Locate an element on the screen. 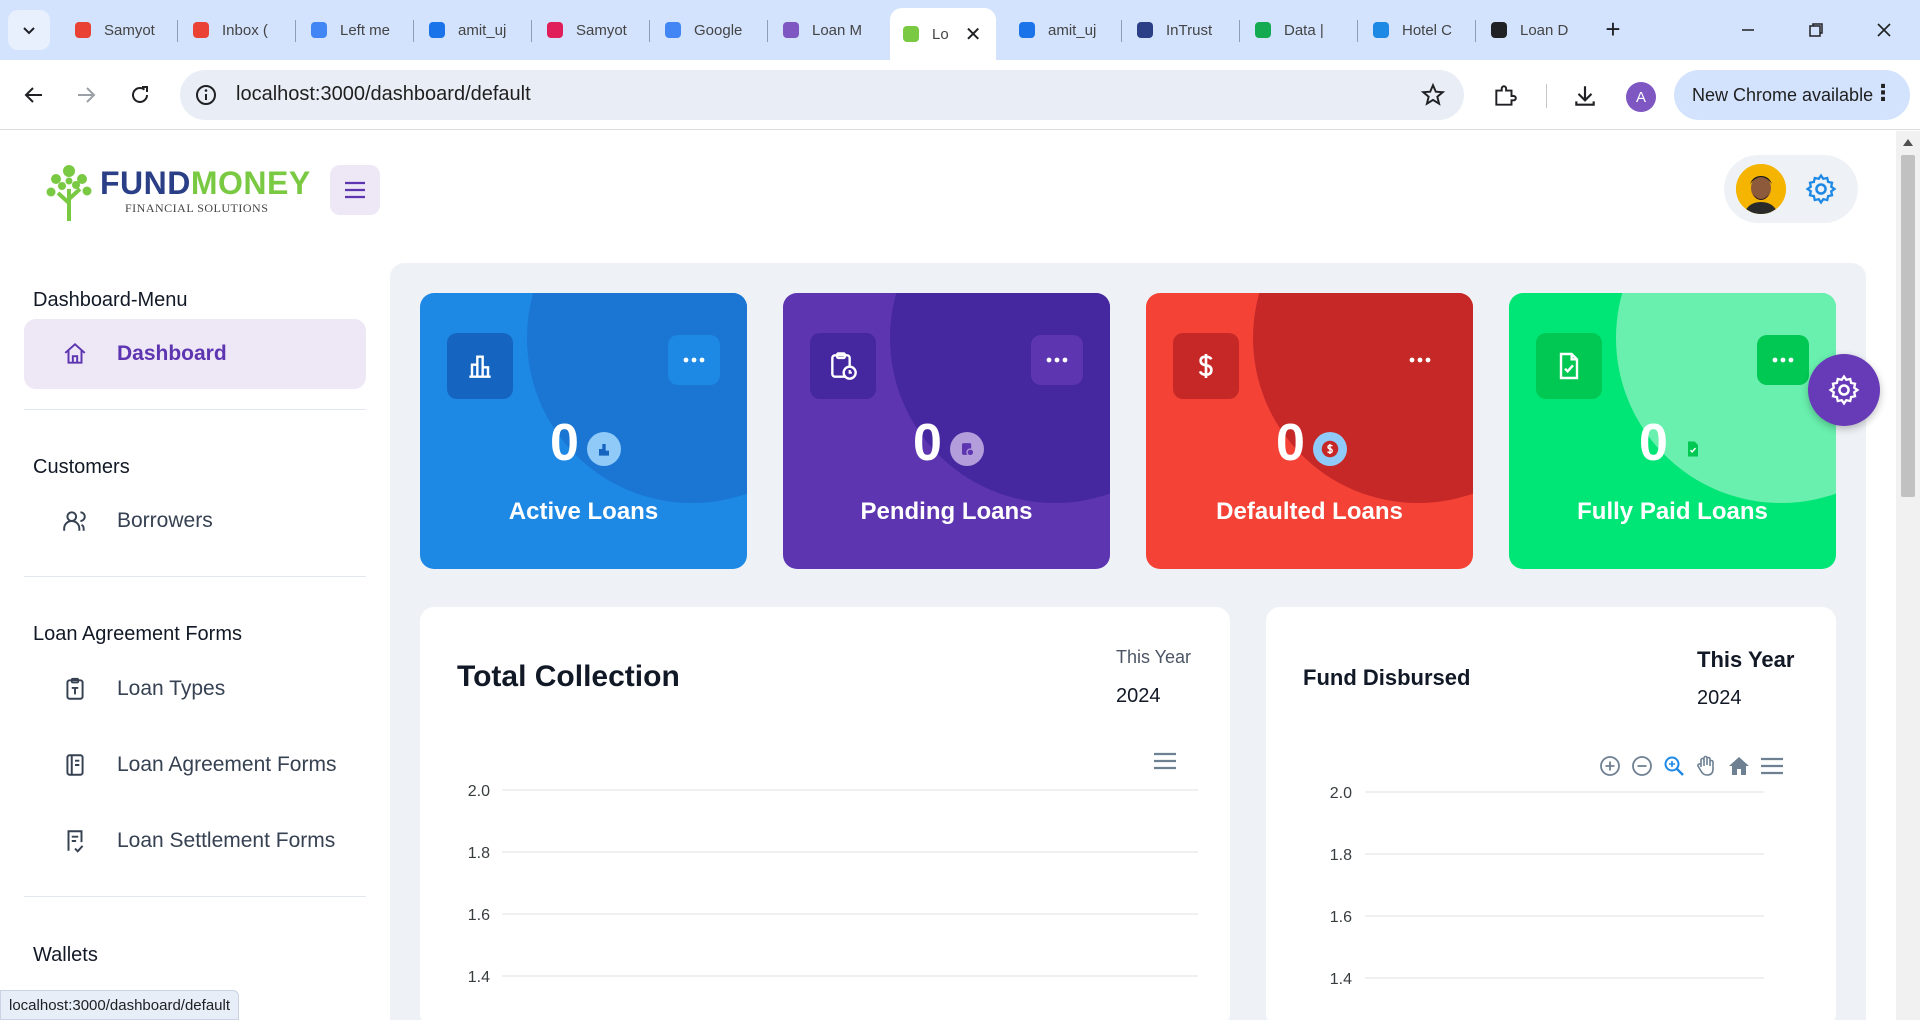 This screenshot has height=1020, width=1920. browser-tab-title: Loan D is located at coordinates (1544, 30).